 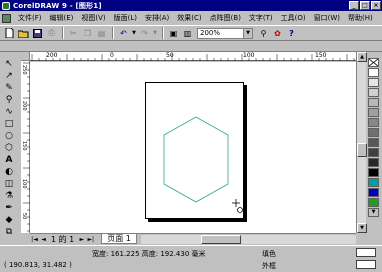 I want to click on coreldraw-app-icon, so click(x=6, y=5).